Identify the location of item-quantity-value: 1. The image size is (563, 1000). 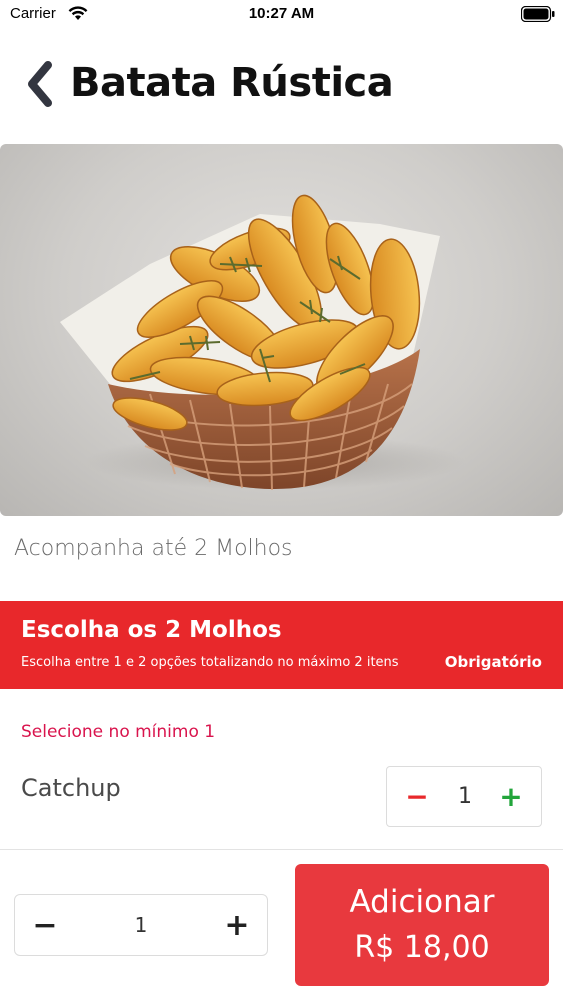
(141, 925).